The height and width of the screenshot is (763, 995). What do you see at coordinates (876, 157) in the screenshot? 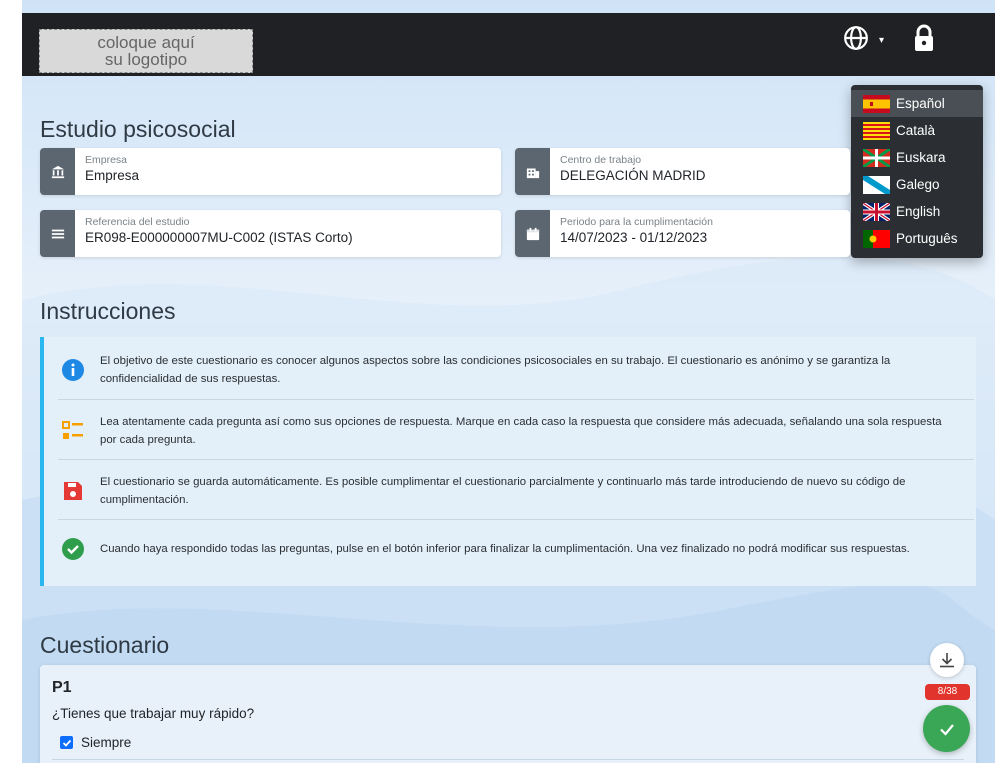
I see `basque-flag-icon` at bounding box center [876, 157].